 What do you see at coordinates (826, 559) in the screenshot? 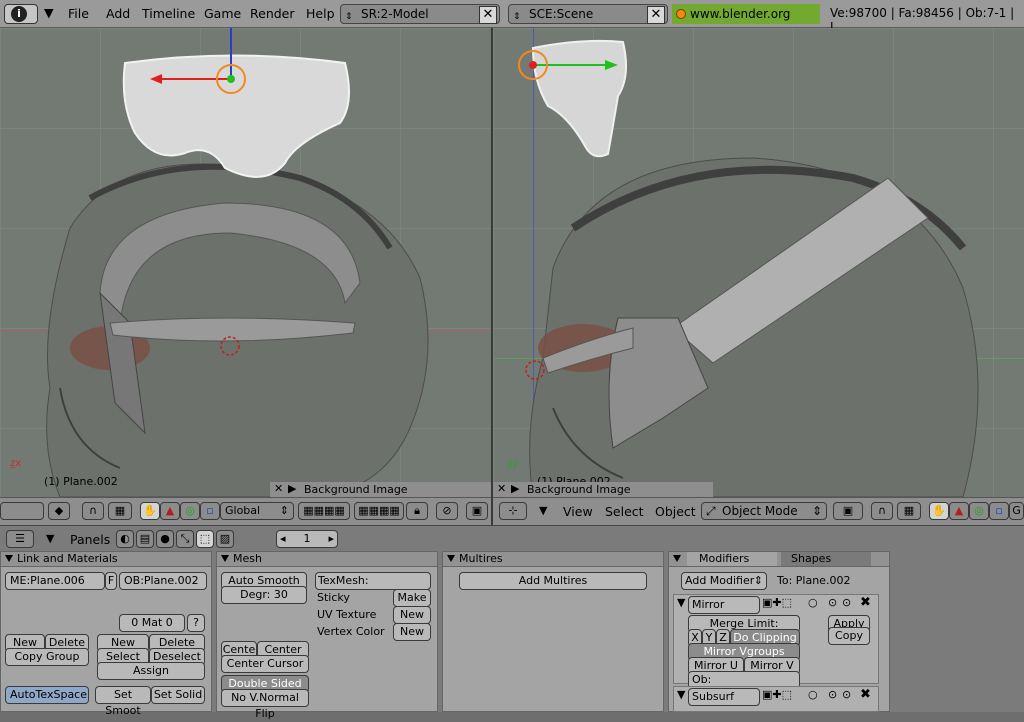
I see `tab-shapes: Shapes` at bounding box center [826, 559].